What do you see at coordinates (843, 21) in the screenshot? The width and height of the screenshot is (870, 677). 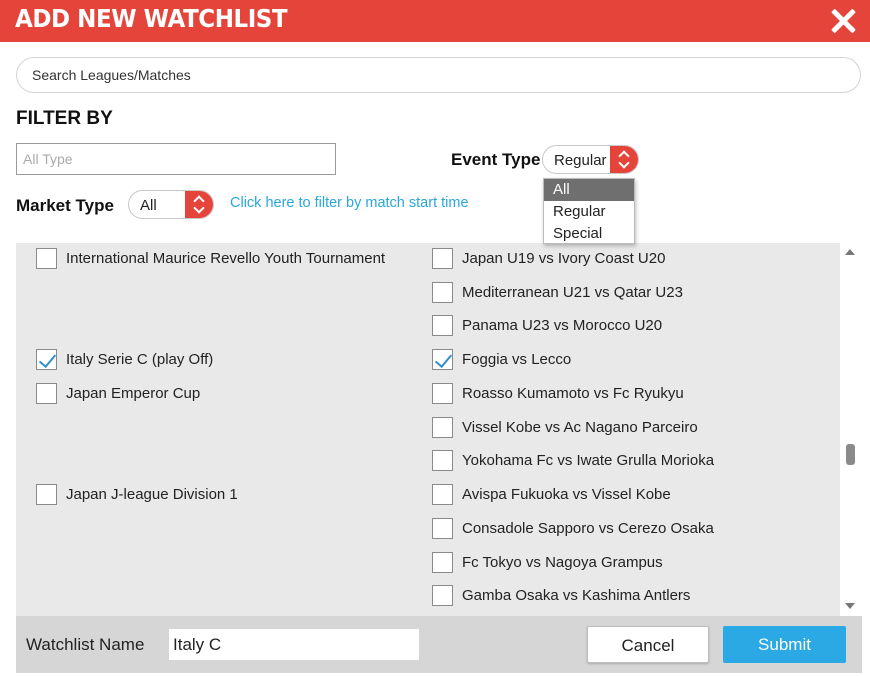 I see `close-icon` at bounding box center [843, 21].